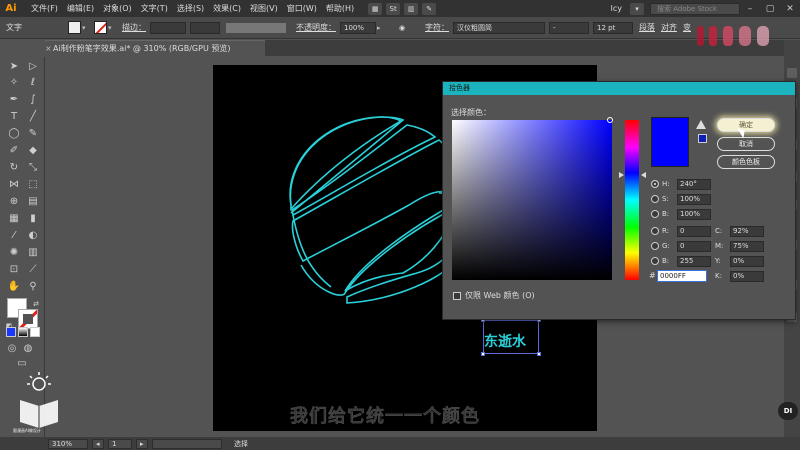 The height and width of the screenshot is (450, 800). I want to click on dialog-title: 拾色器, so click(619, 88).